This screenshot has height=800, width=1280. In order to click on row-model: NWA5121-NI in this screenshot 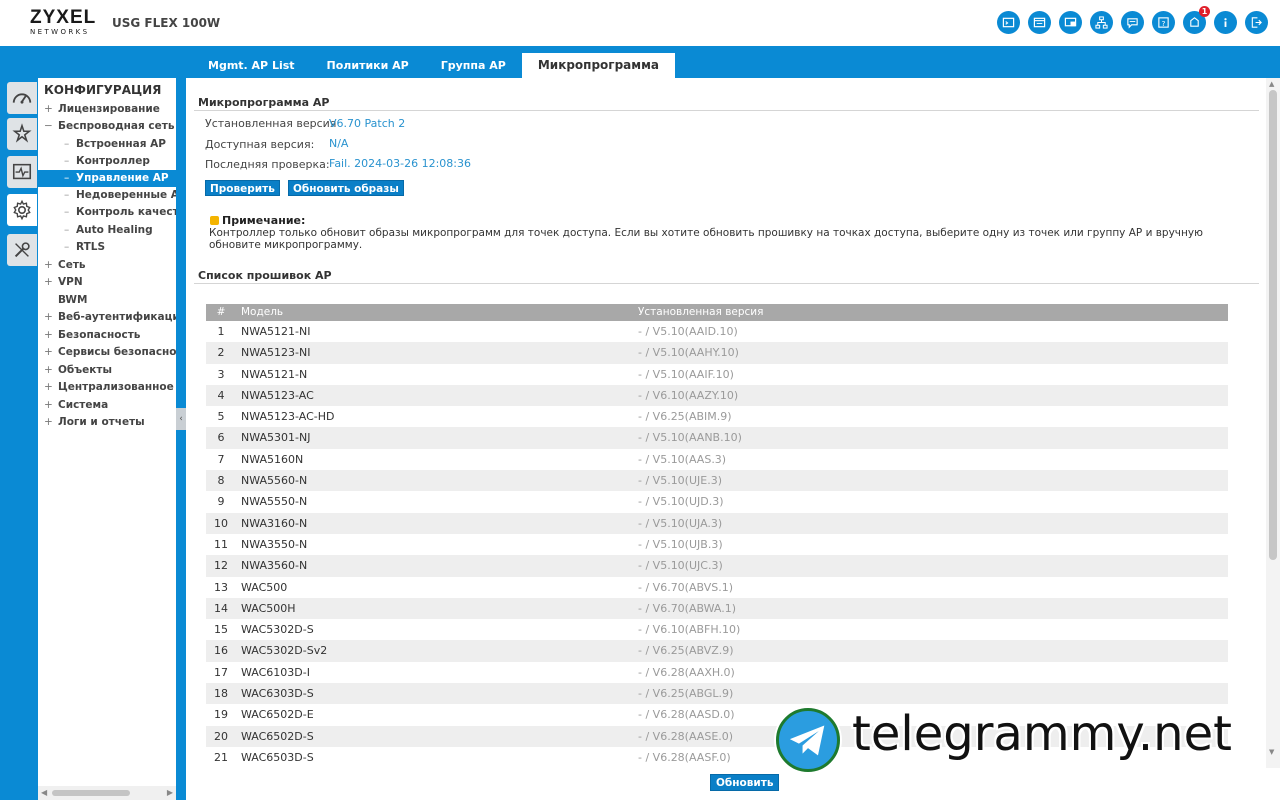, I will do `click(276, 331)`.